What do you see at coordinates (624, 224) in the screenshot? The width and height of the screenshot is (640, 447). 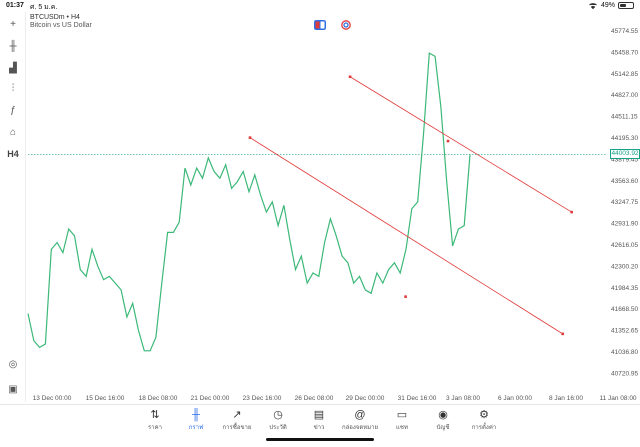 I see `price-axis-label: 42931.90` at bounding box center [624, 224].